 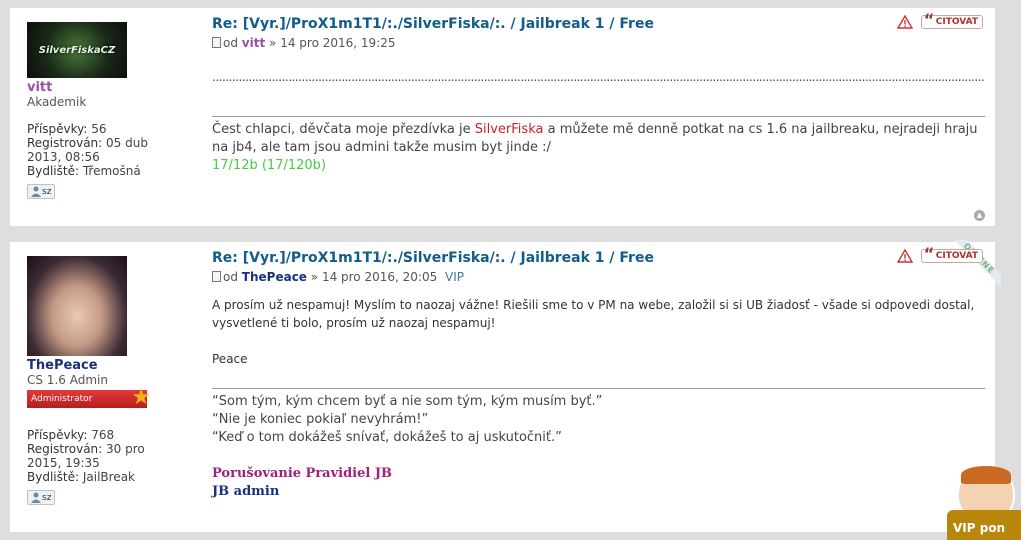 I want to click on back-to-top-icon: ▲, so click(x=979, y=215).